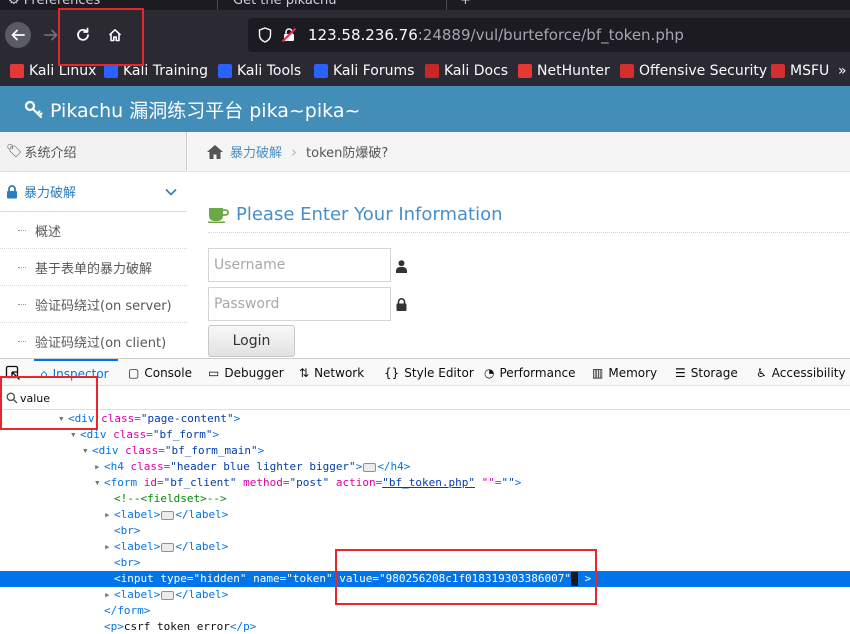 The width and height of the screenshot is (850, 634). Describe the element at coordinates (425, 419) in the screenshot. I see `dom-node-page-content: ▾ <div class="page-content">` at that location.